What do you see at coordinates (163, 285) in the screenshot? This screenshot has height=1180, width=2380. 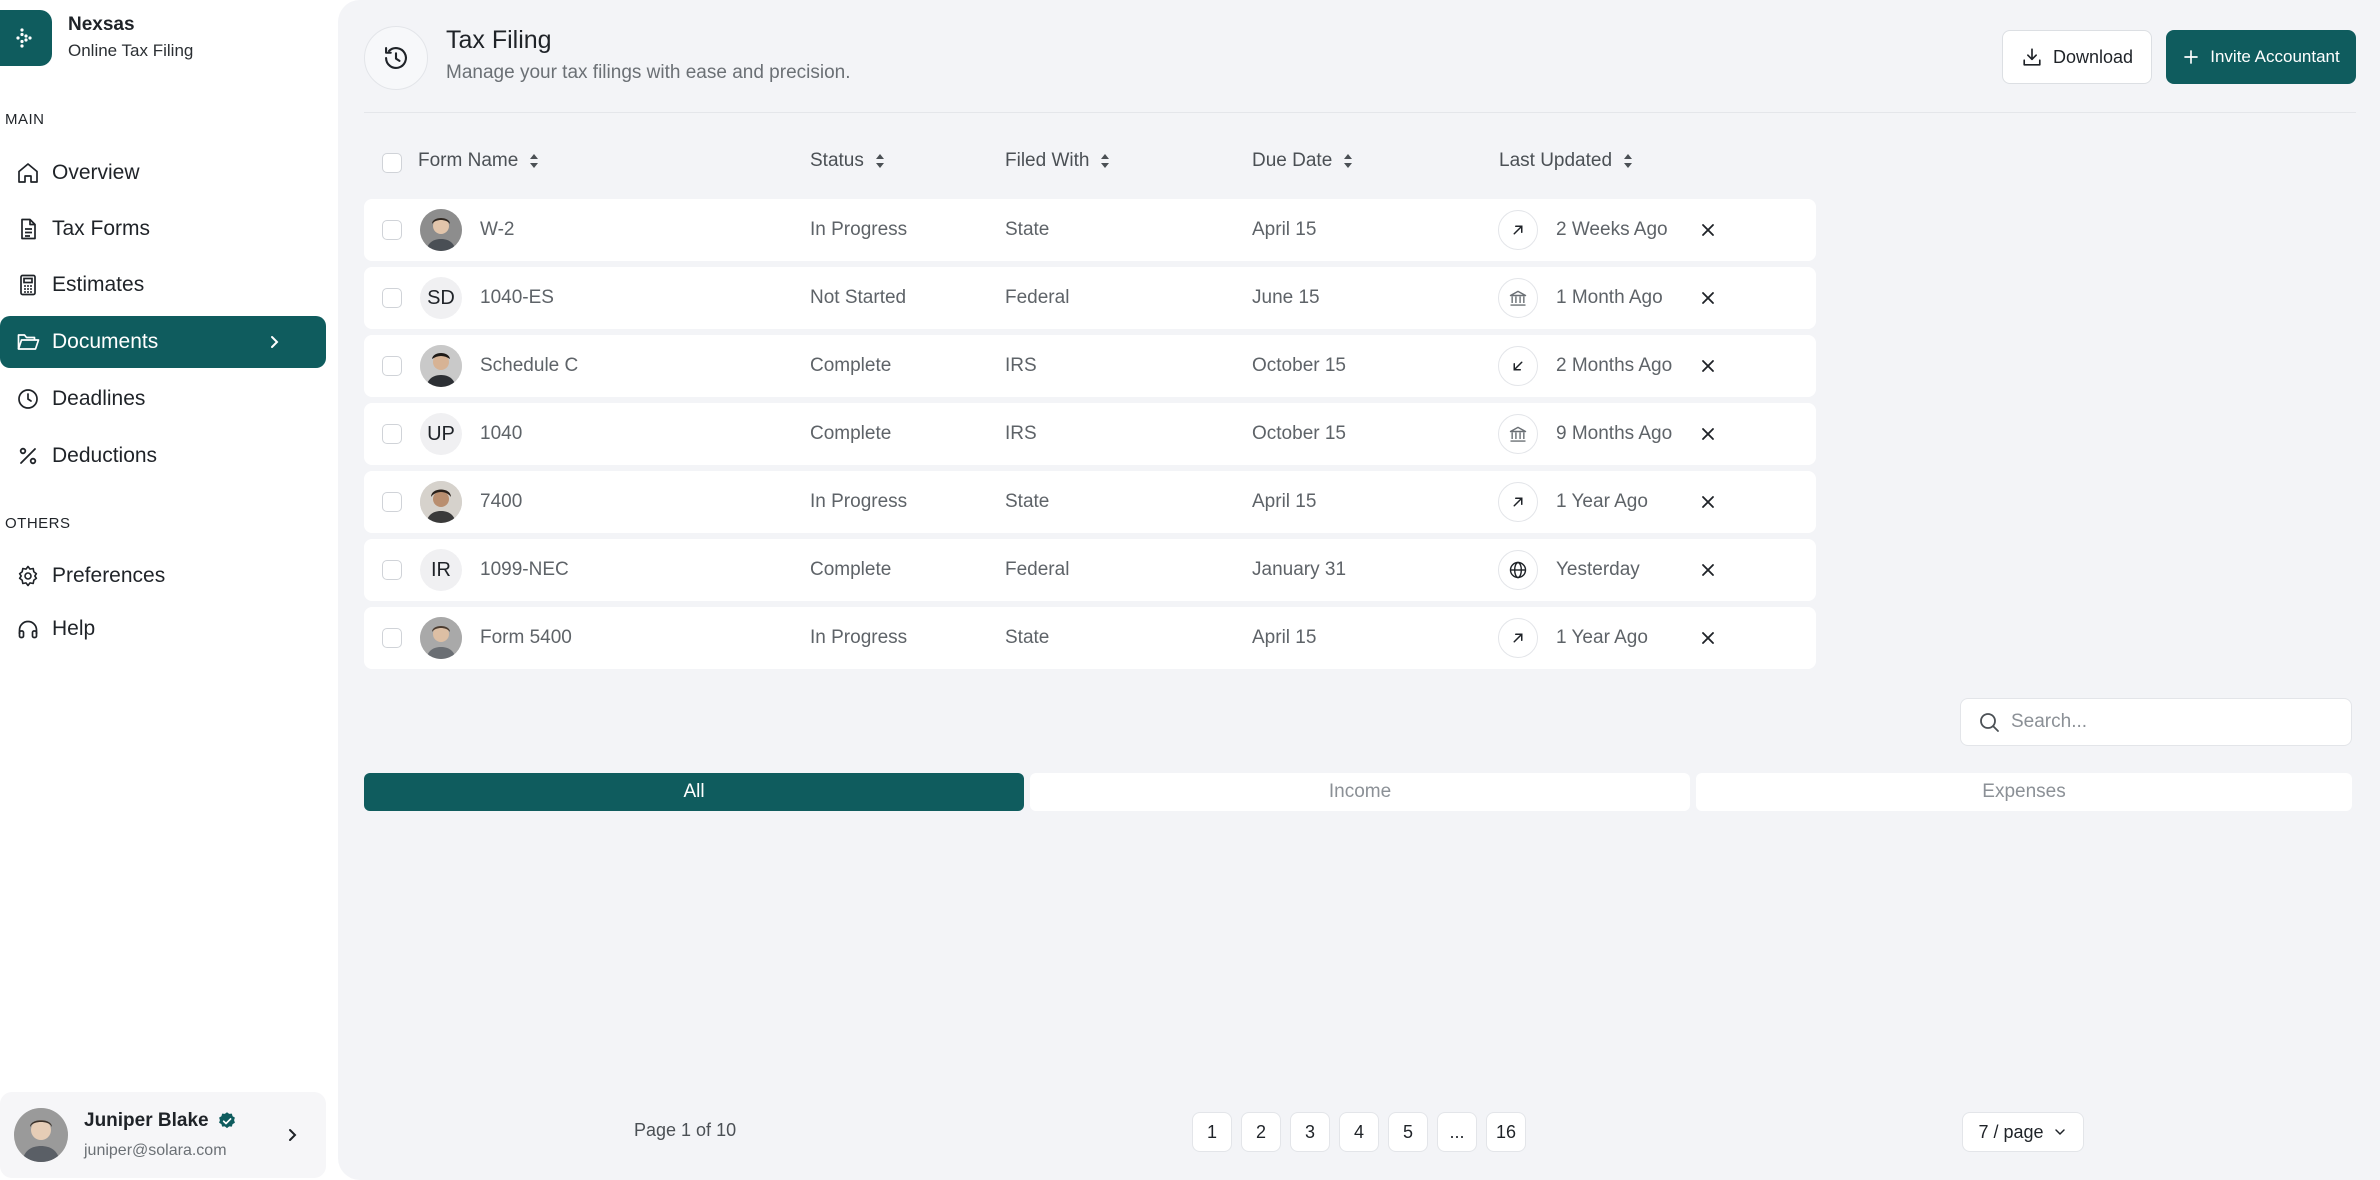 I see `sidebar-item-estimates: Estimates` at bounding box center [163, 285].